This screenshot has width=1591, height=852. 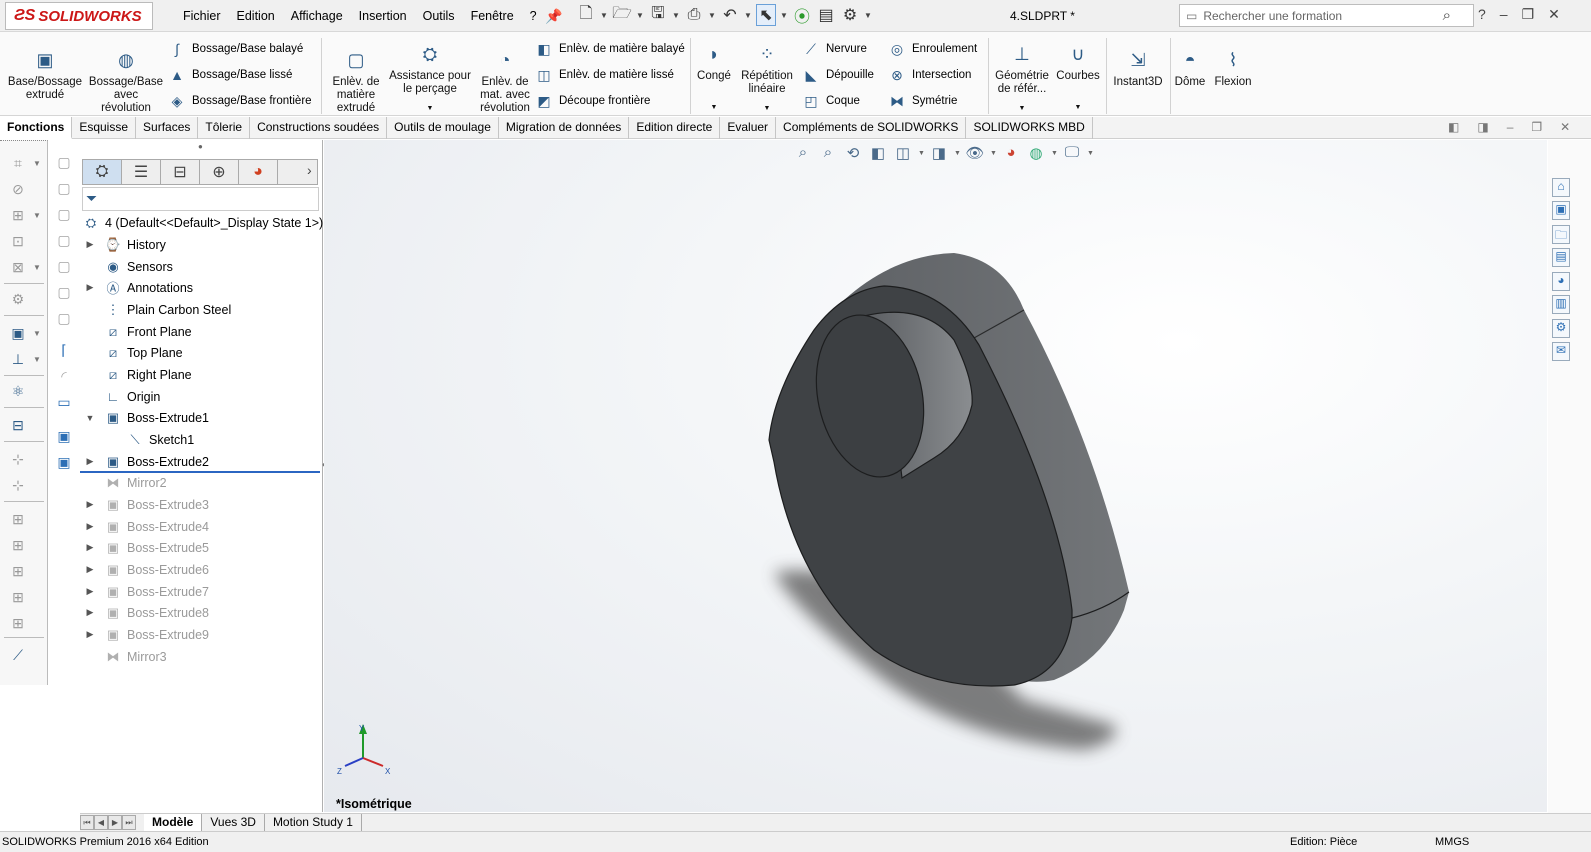 What do you see at coordinates (18, 656) in the screenshot?
I see `measure-tool-icon: ⟋` at bounding box center [18, 656].